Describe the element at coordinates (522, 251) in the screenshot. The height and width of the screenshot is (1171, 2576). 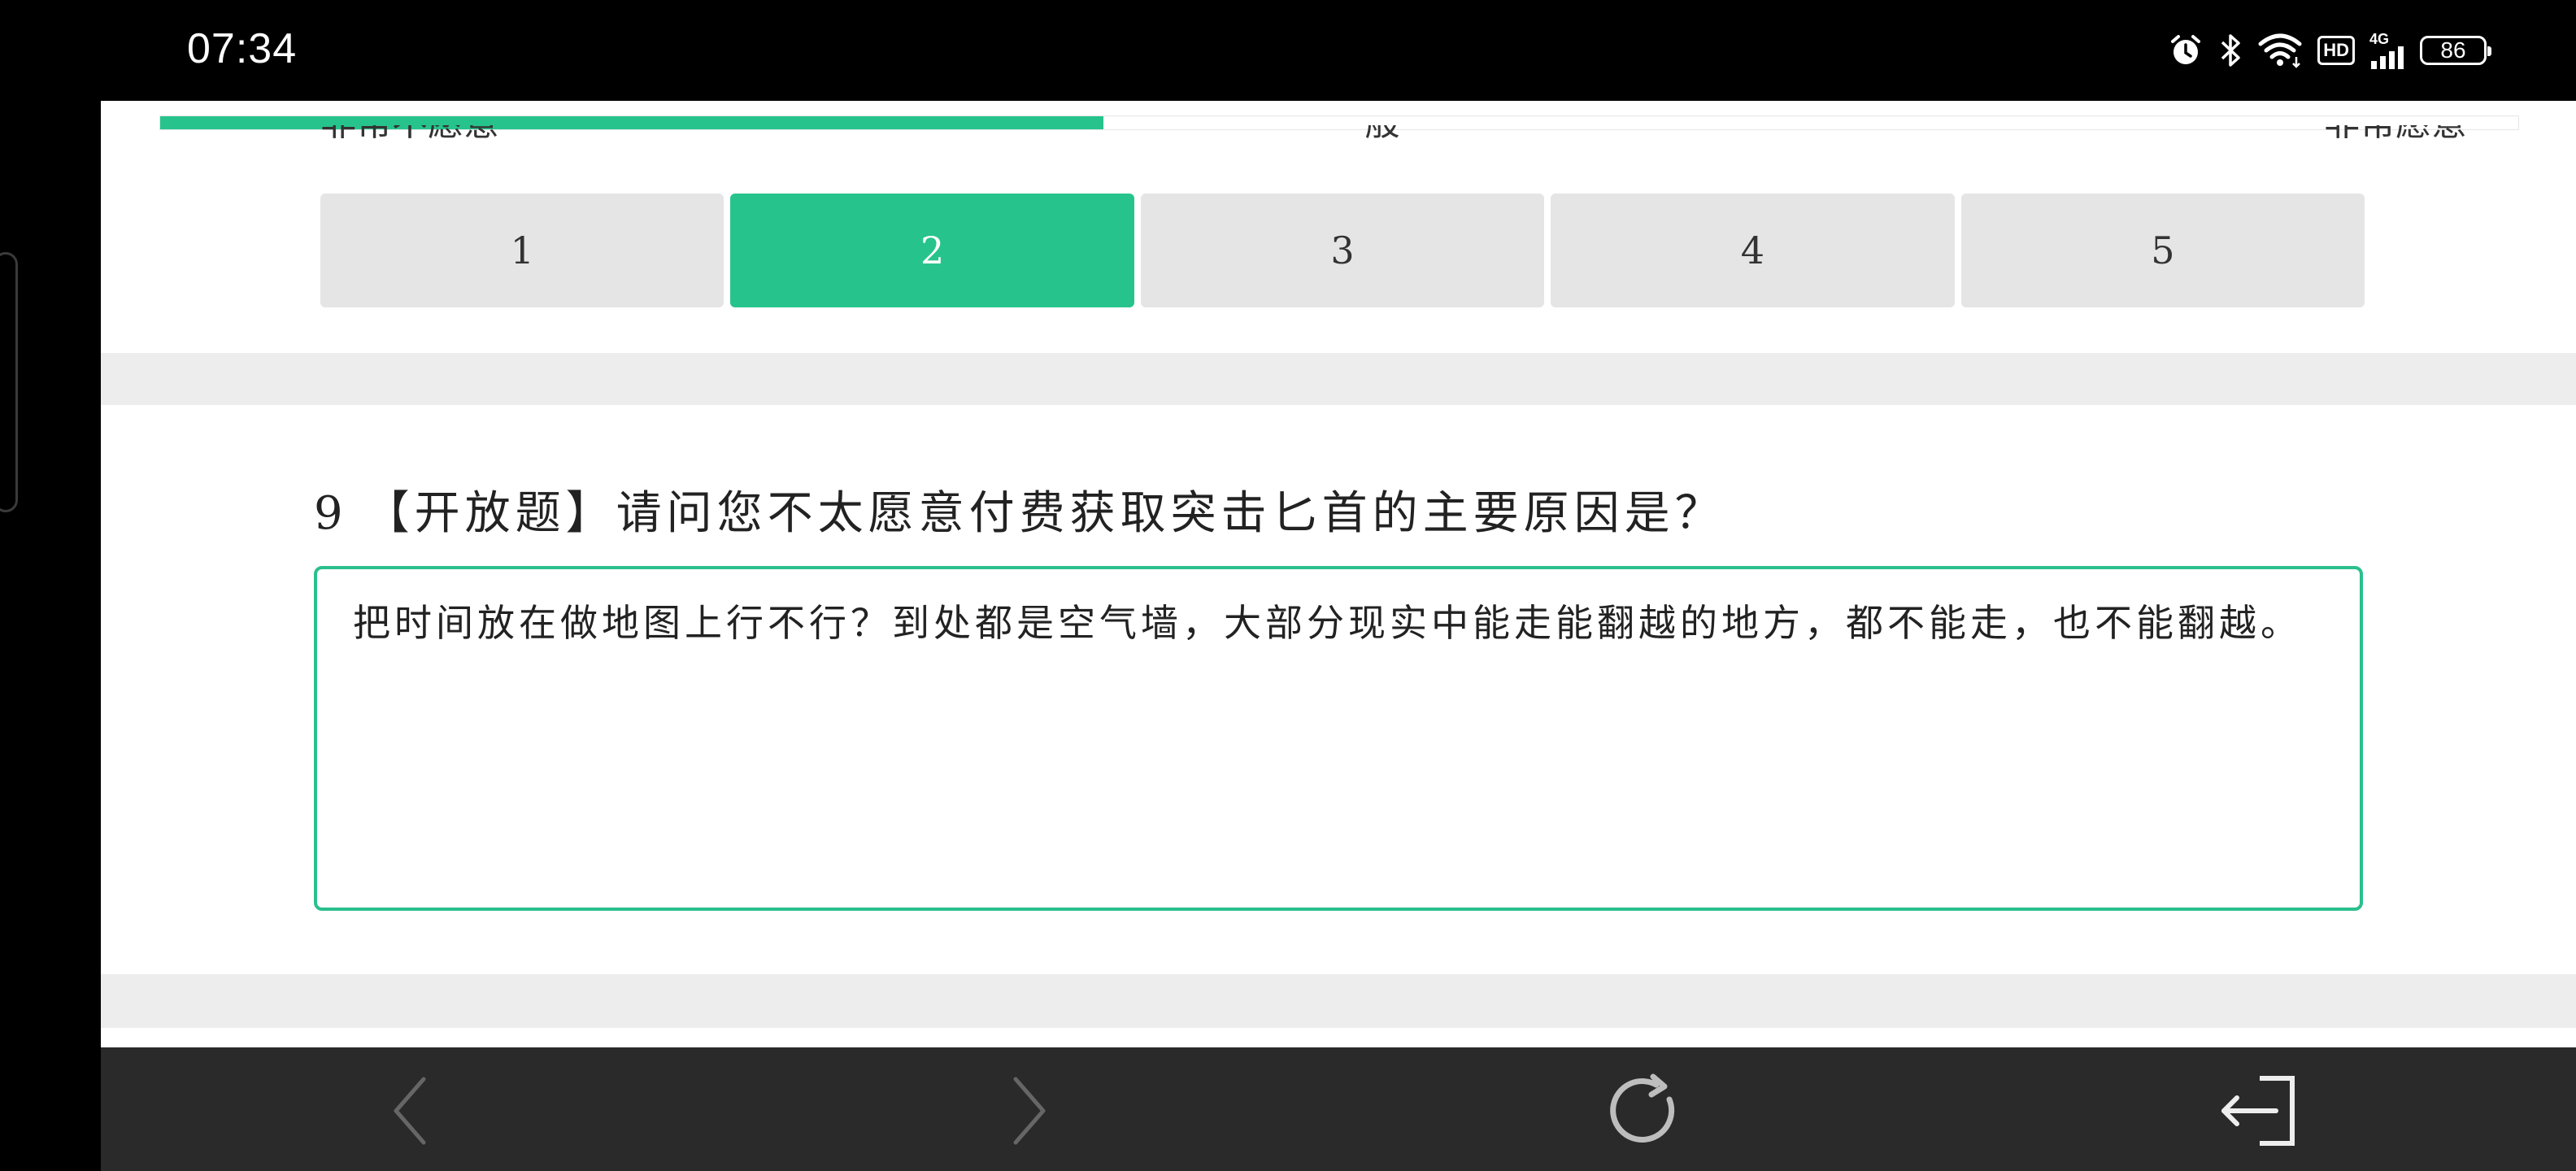
I see `rating-option-1: 1` at that location.